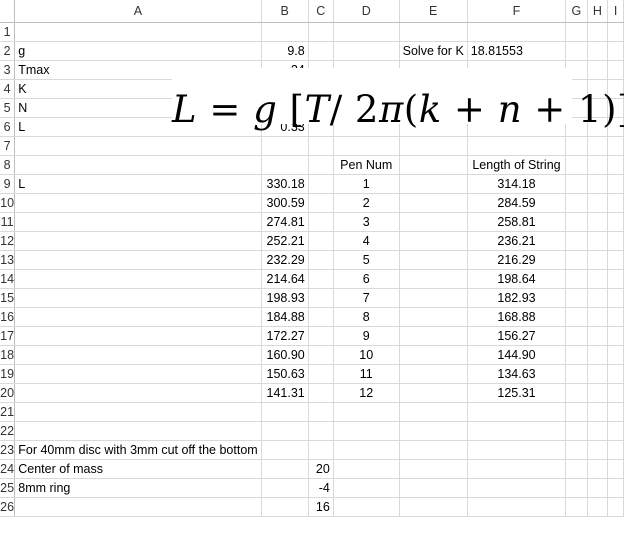 This screenshot has width=624, height=542. I want to click on row-header: 7, so click(8, 146).